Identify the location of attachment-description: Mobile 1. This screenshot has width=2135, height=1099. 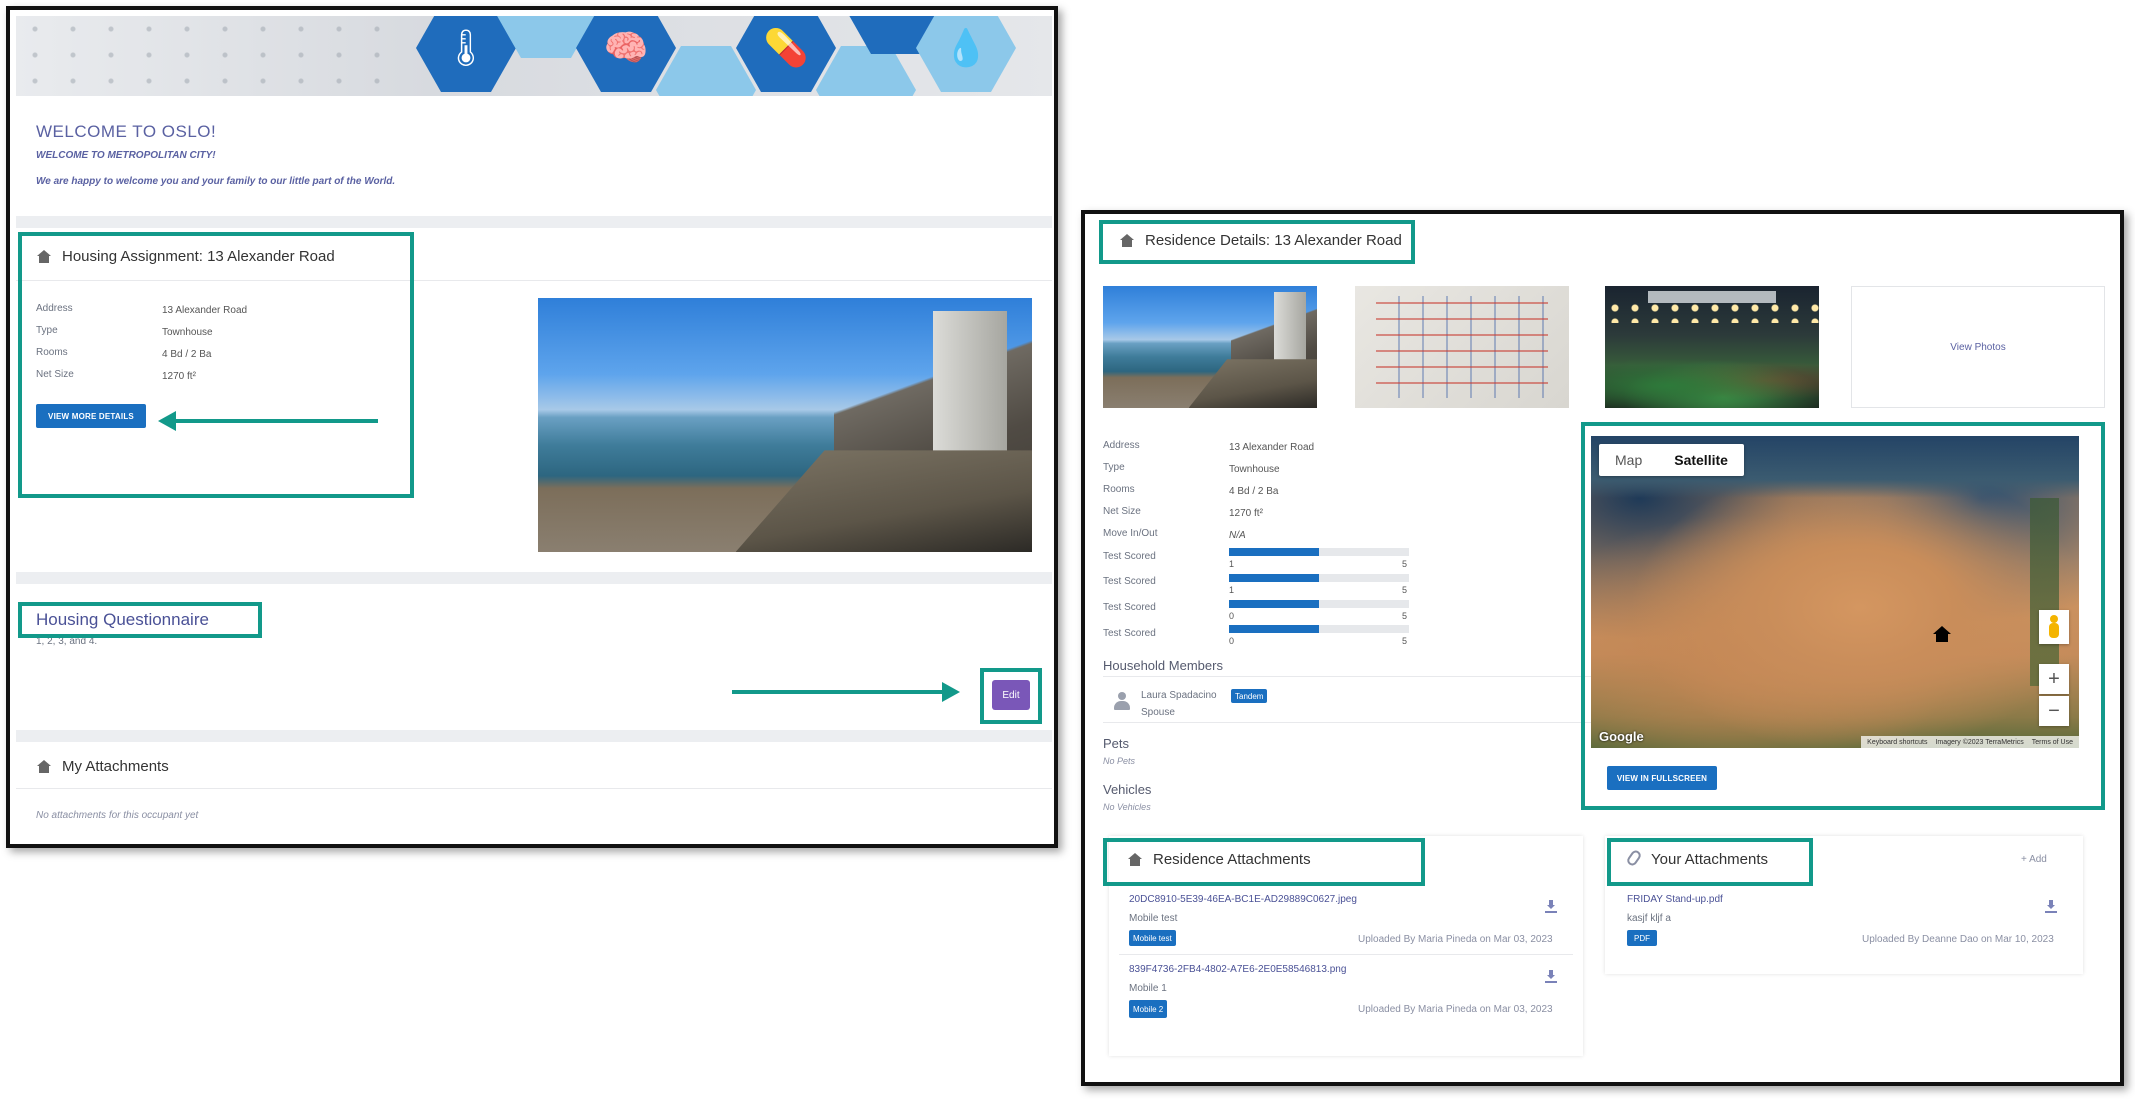
(1148, 988).